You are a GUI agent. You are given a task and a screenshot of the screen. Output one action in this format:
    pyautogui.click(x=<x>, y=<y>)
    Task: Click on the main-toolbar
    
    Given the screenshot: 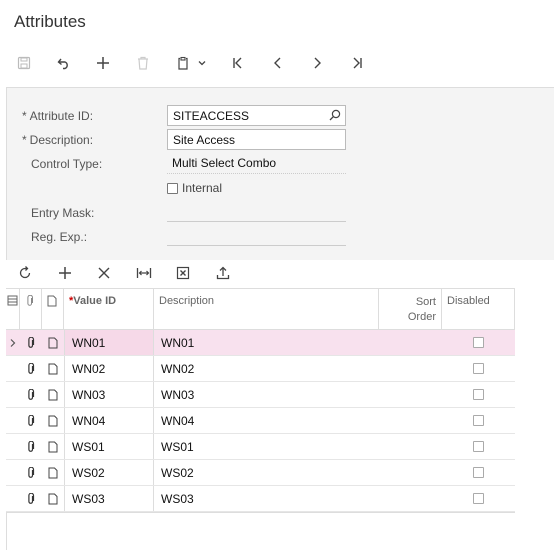 What is the action you would take?
    pyautogui.click(x=277, y=63)
    